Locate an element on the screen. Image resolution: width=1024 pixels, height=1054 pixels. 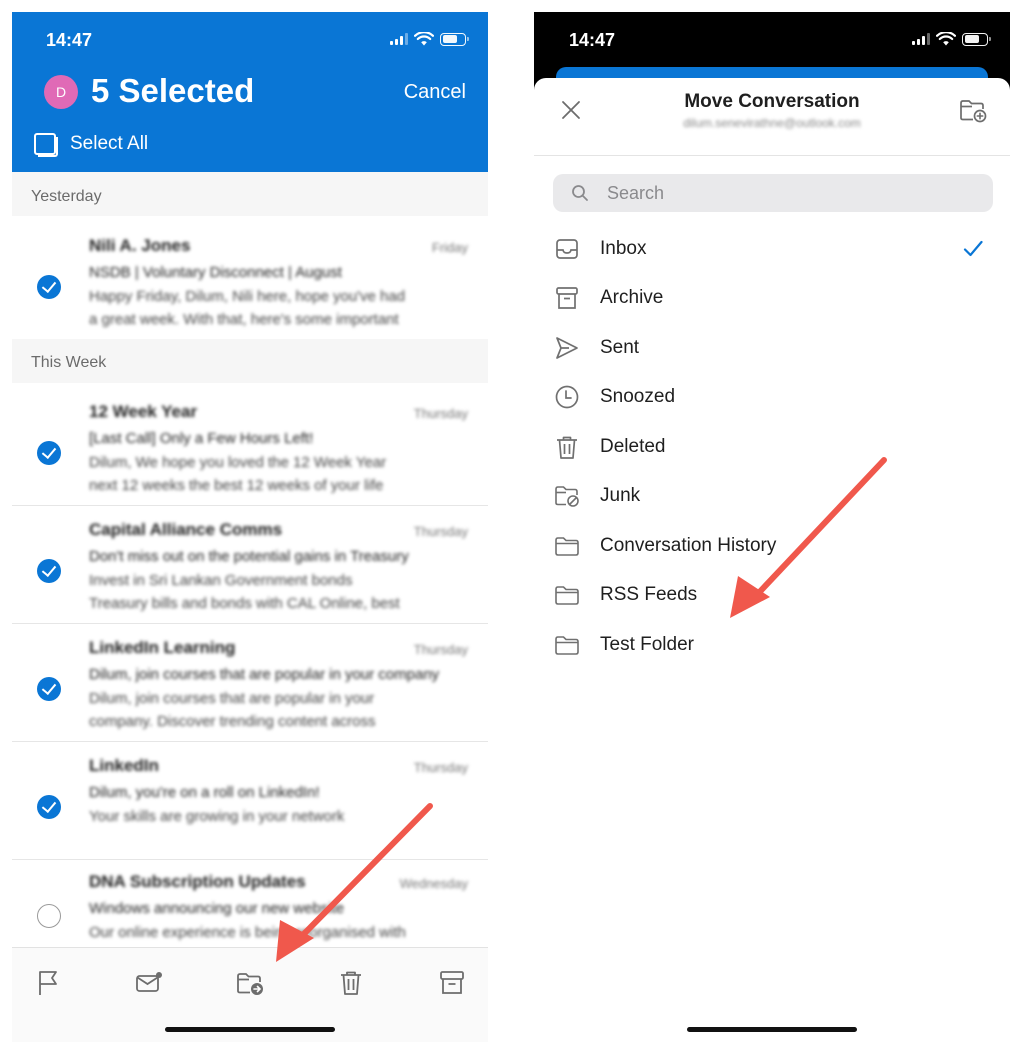
mail-sender: LinkedIn is located at coordinates (124, 765).